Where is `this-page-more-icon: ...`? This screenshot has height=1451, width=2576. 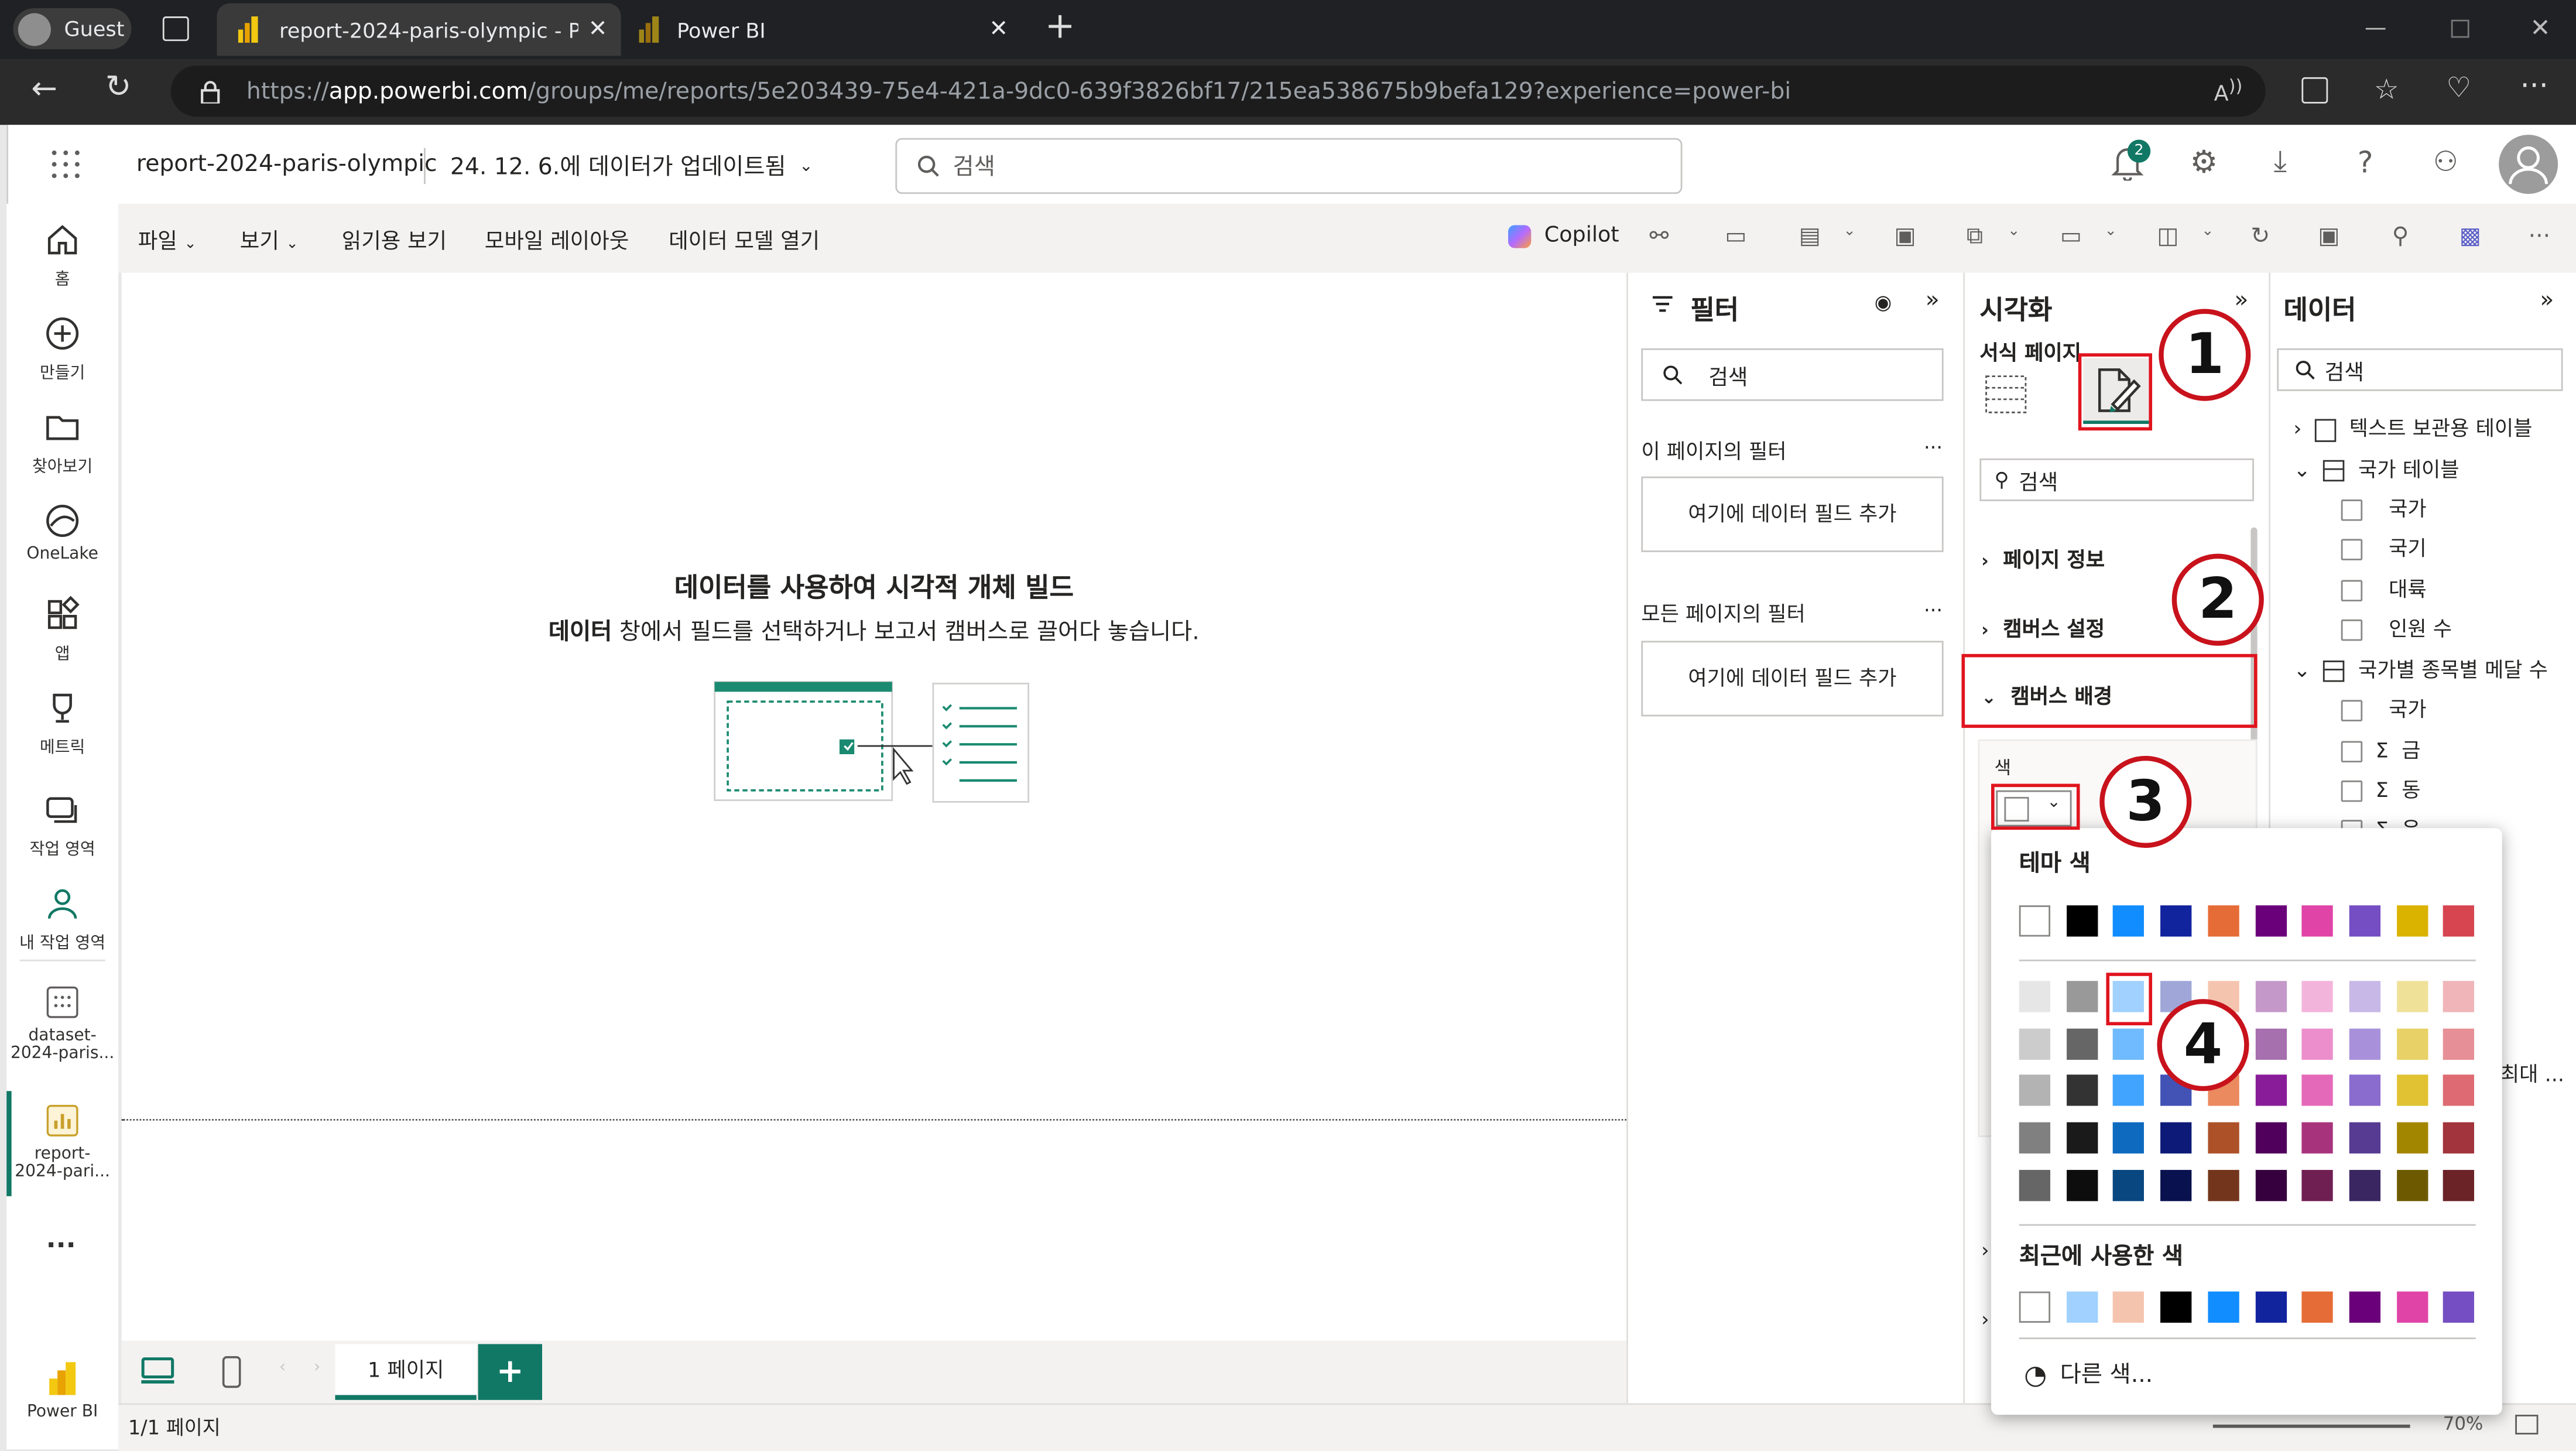
this-page-more-icon: ... is located at coordinates (1933, 441).